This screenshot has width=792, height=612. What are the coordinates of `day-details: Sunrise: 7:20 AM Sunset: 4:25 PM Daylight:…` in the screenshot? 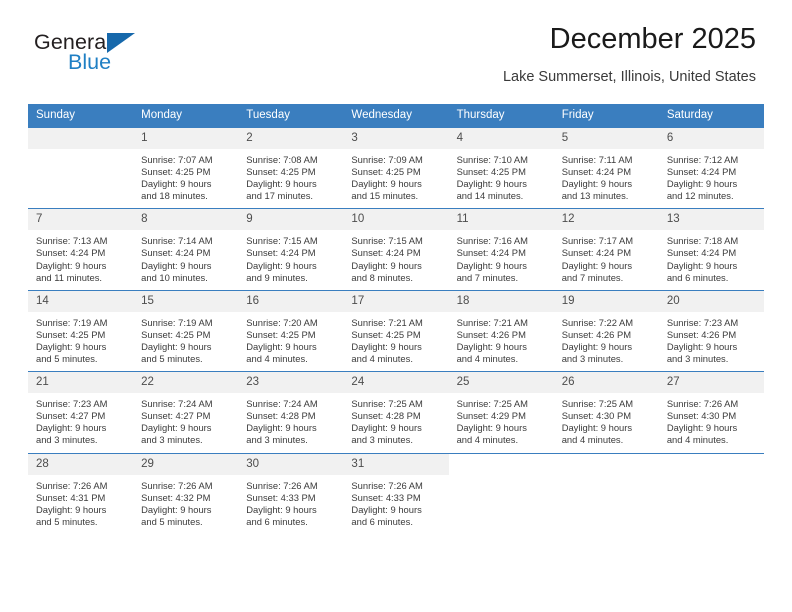 It's located at (290, 341).